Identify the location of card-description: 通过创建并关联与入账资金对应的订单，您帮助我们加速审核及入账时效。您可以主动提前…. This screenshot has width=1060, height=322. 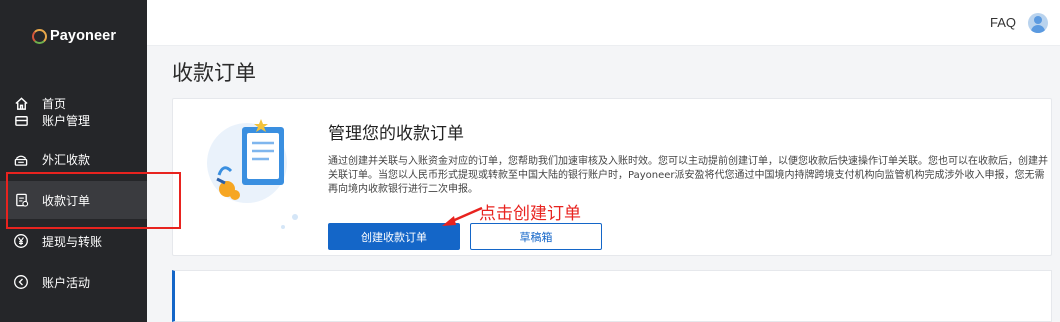
(688, 175).